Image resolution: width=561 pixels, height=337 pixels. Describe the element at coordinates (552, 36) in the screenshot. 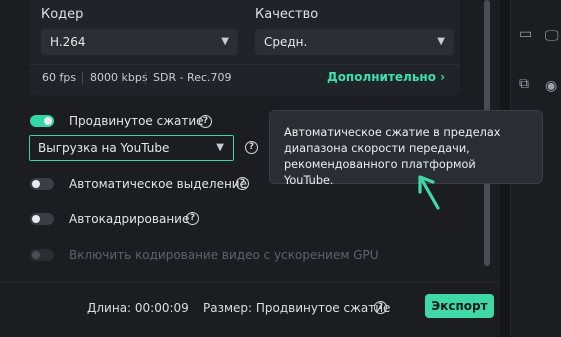

I see `monitor-icon: 🖵` at that location.